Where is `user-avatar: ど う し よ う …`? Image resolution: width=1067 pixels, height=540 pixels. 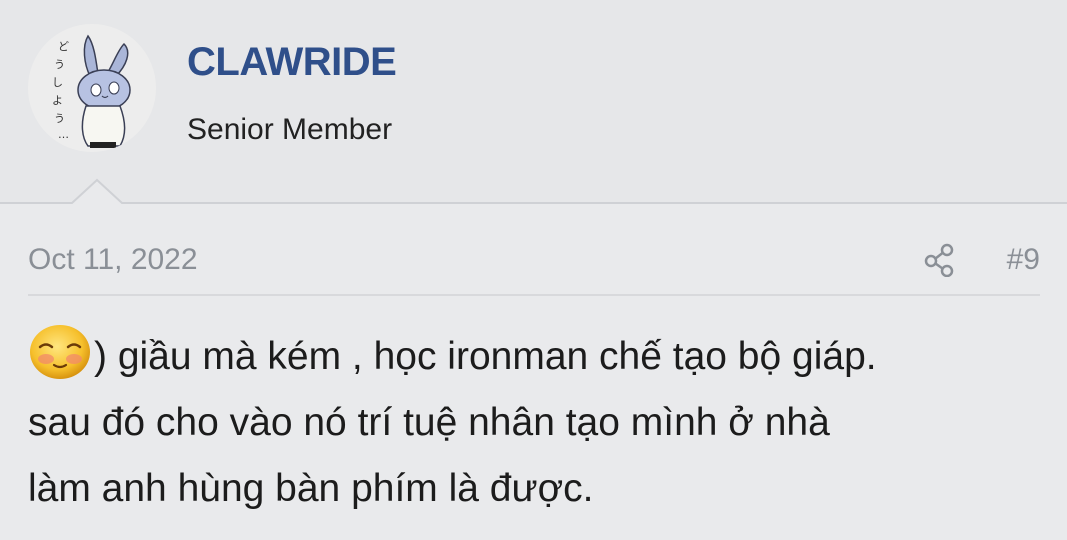
user-avatar: ど う し よ う … is located at coordinates (92, 88).